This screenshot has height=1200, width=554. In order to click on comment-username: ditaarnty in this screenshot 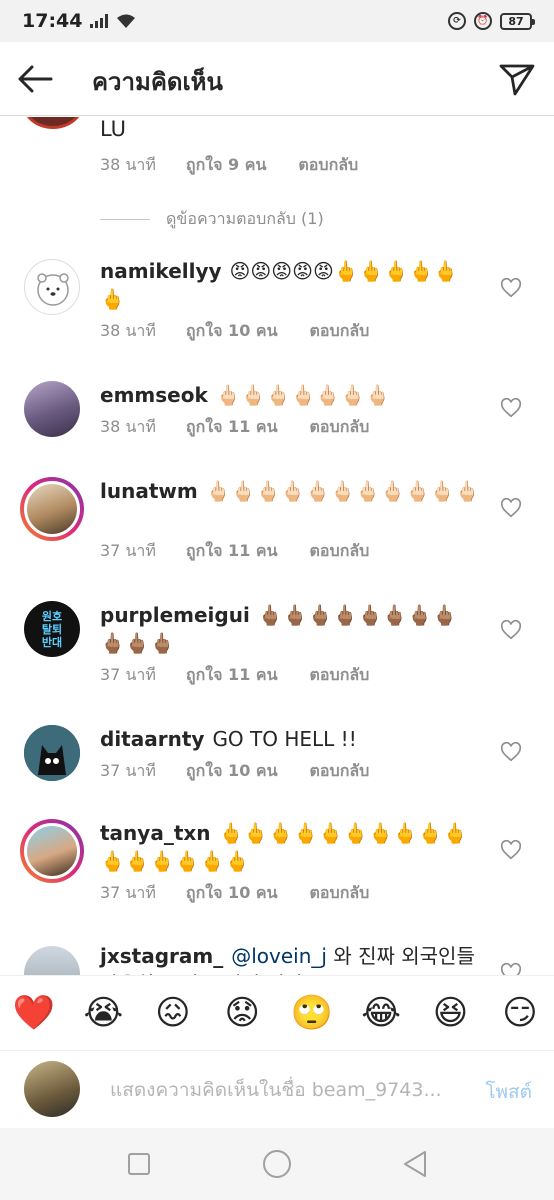, I will do `click(152, 739)`.